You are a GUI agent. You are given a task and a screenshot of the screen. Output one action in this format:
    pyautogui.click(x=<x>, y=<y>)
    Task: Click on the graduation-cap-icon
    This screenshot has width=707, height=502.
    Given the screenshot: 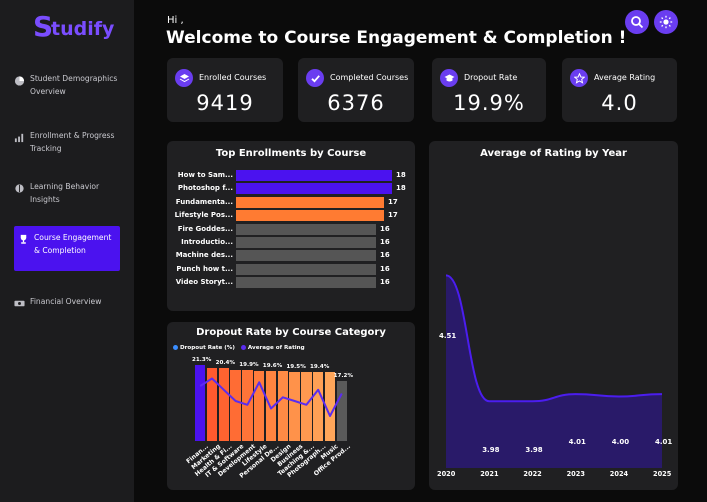 What is the action you would take?
    pyautogui.click(x=449, y=78)
    